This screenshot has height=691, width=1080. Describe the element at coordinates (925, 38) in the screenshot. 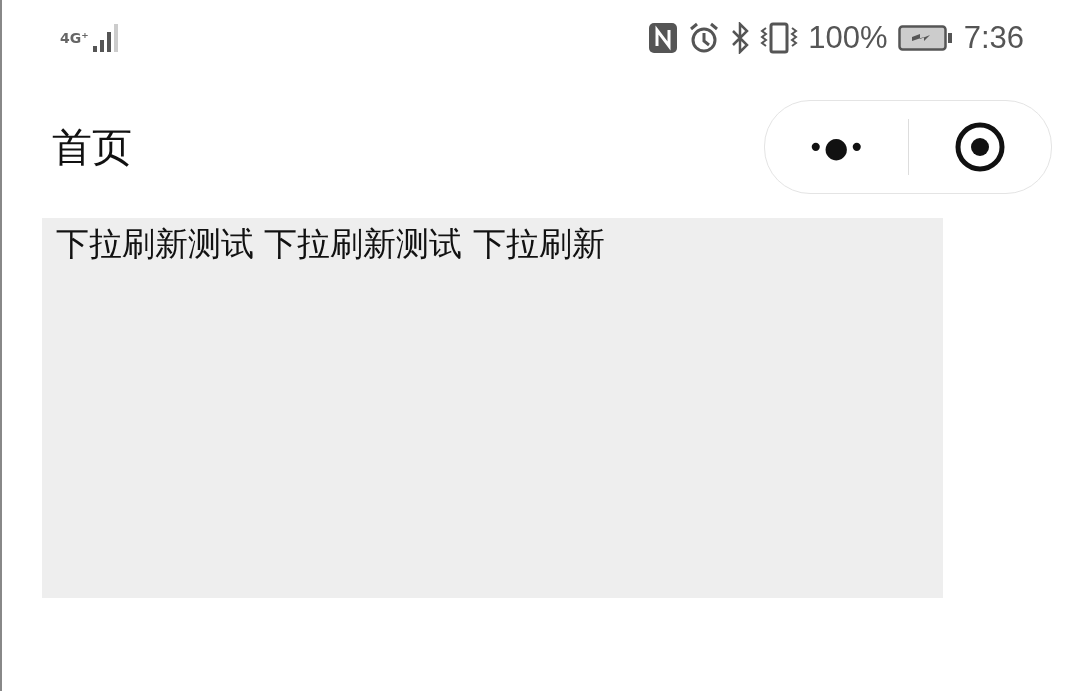

I see `battery-charging-icon` at that location.